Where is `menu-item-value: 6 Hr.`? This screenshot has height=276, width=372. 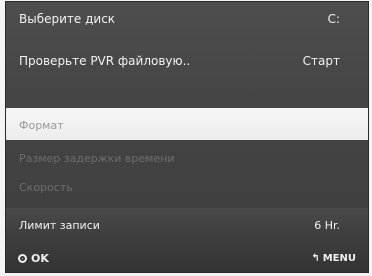
menu-item-value: 6 Hr. is located at coordinates (327, 225).